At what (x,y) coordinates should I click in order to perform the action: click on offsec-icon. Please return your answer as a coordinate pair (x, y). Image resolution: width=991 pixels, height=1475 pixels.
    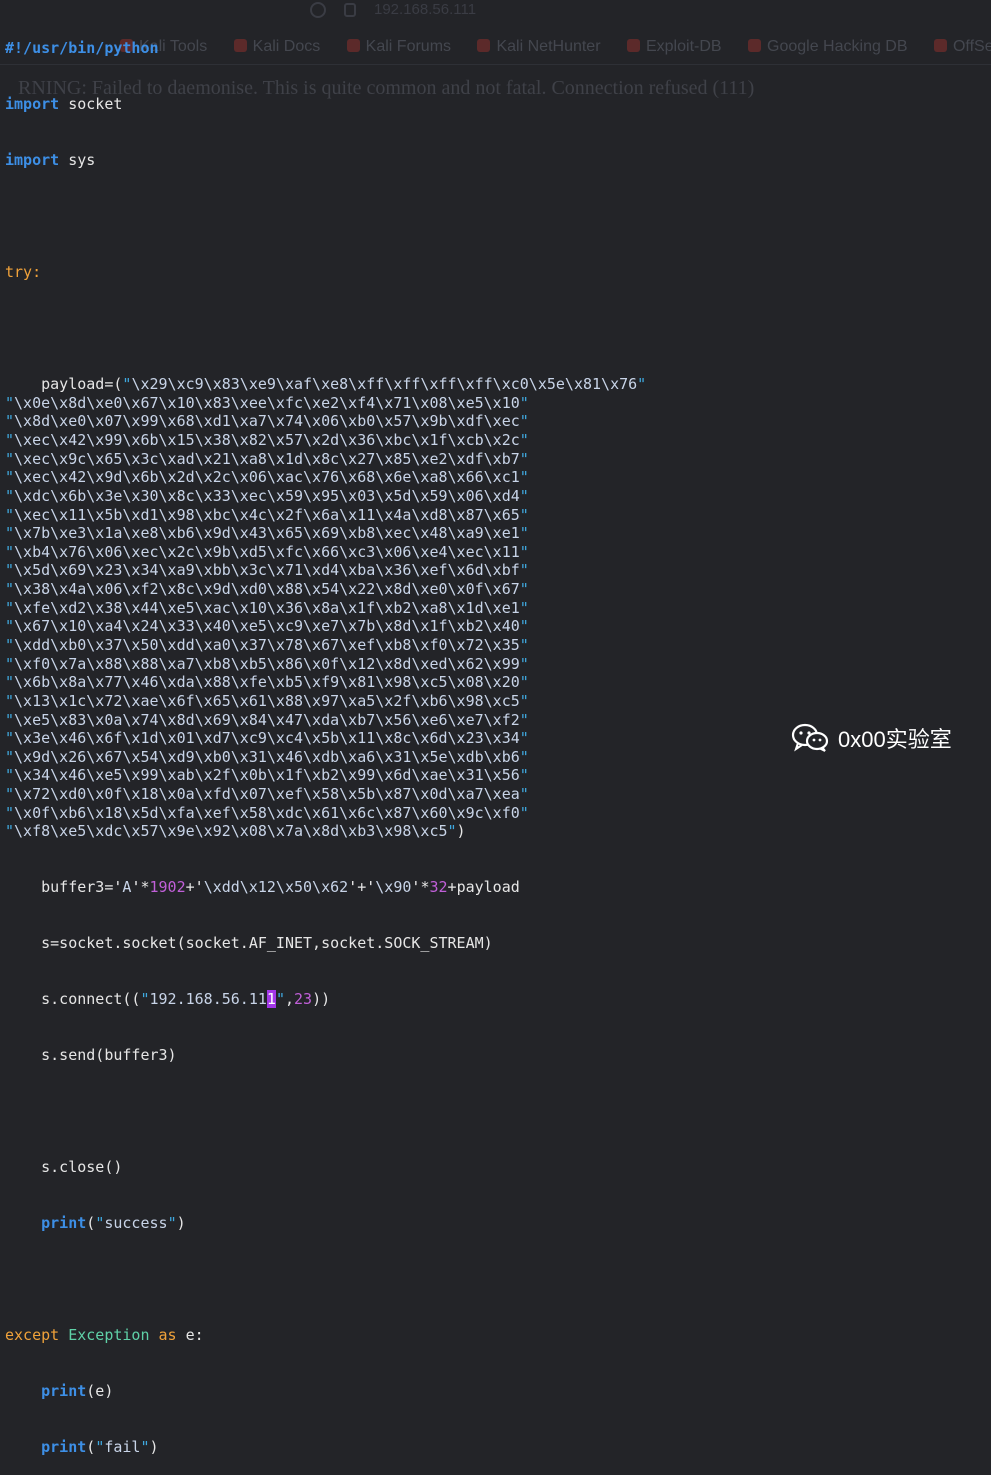
    Looking at the image, I should click on (940, 45).